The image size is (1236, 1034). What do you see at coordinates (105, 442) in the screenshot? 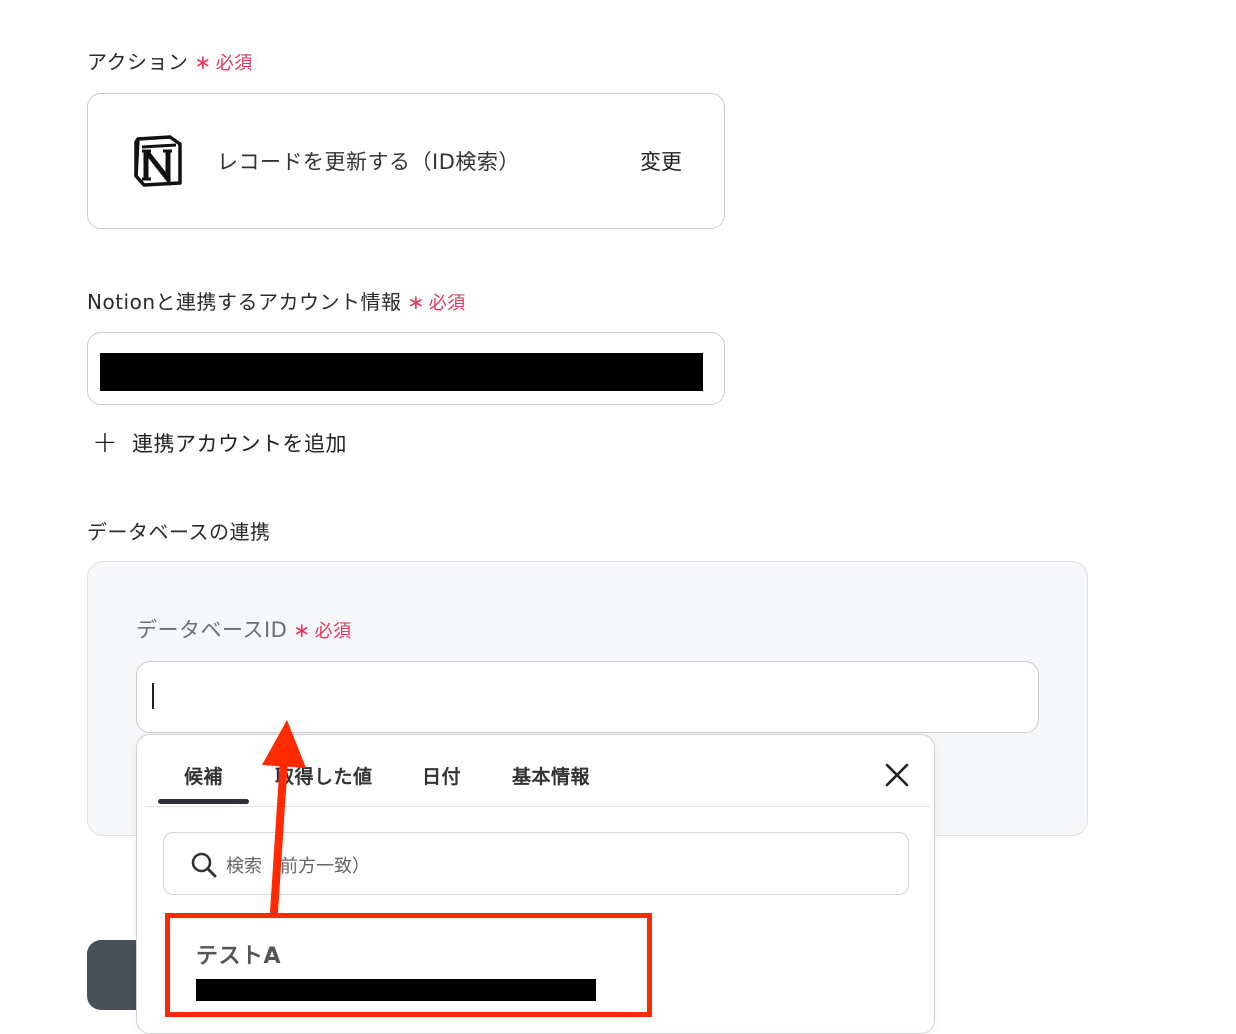
I see `plus-icon: +` at bounding box center [105, 442].